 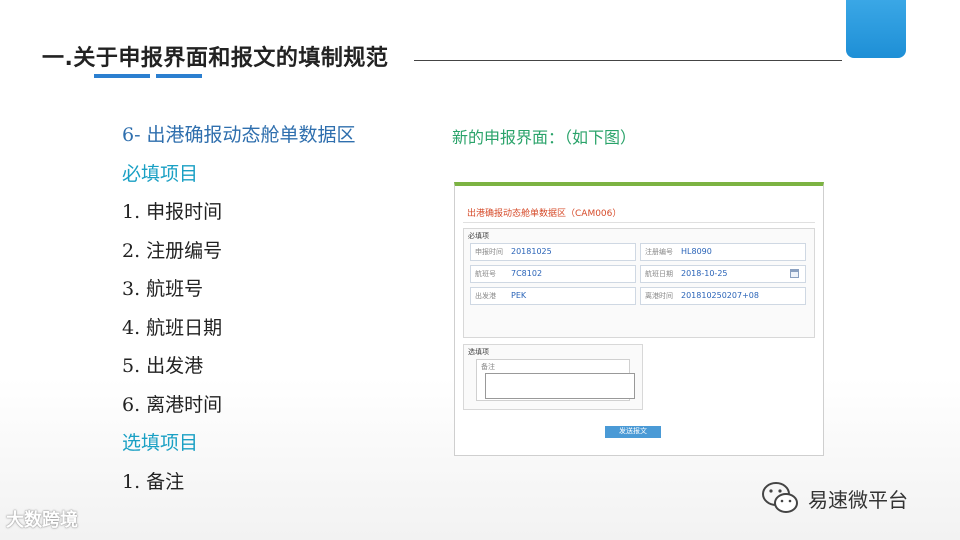 I want to click on field-label: 申报时间, so click(x=489, y=252).